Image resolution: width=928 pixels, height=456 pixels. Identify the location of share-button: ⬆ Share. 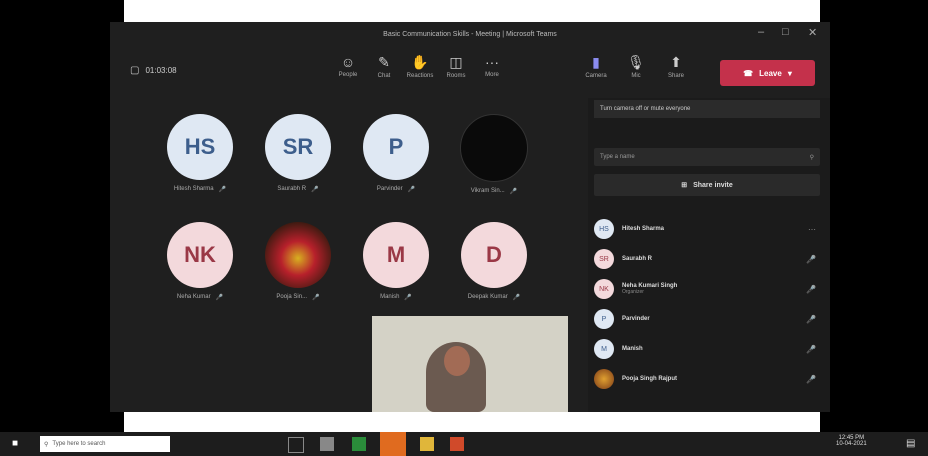
(676, 66).